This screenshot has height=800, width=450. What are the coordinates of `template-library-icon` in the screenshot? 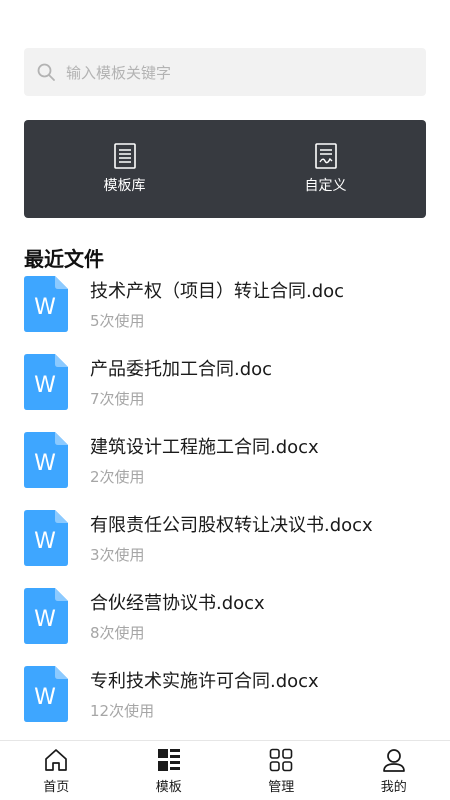 It's located at (124, 156).